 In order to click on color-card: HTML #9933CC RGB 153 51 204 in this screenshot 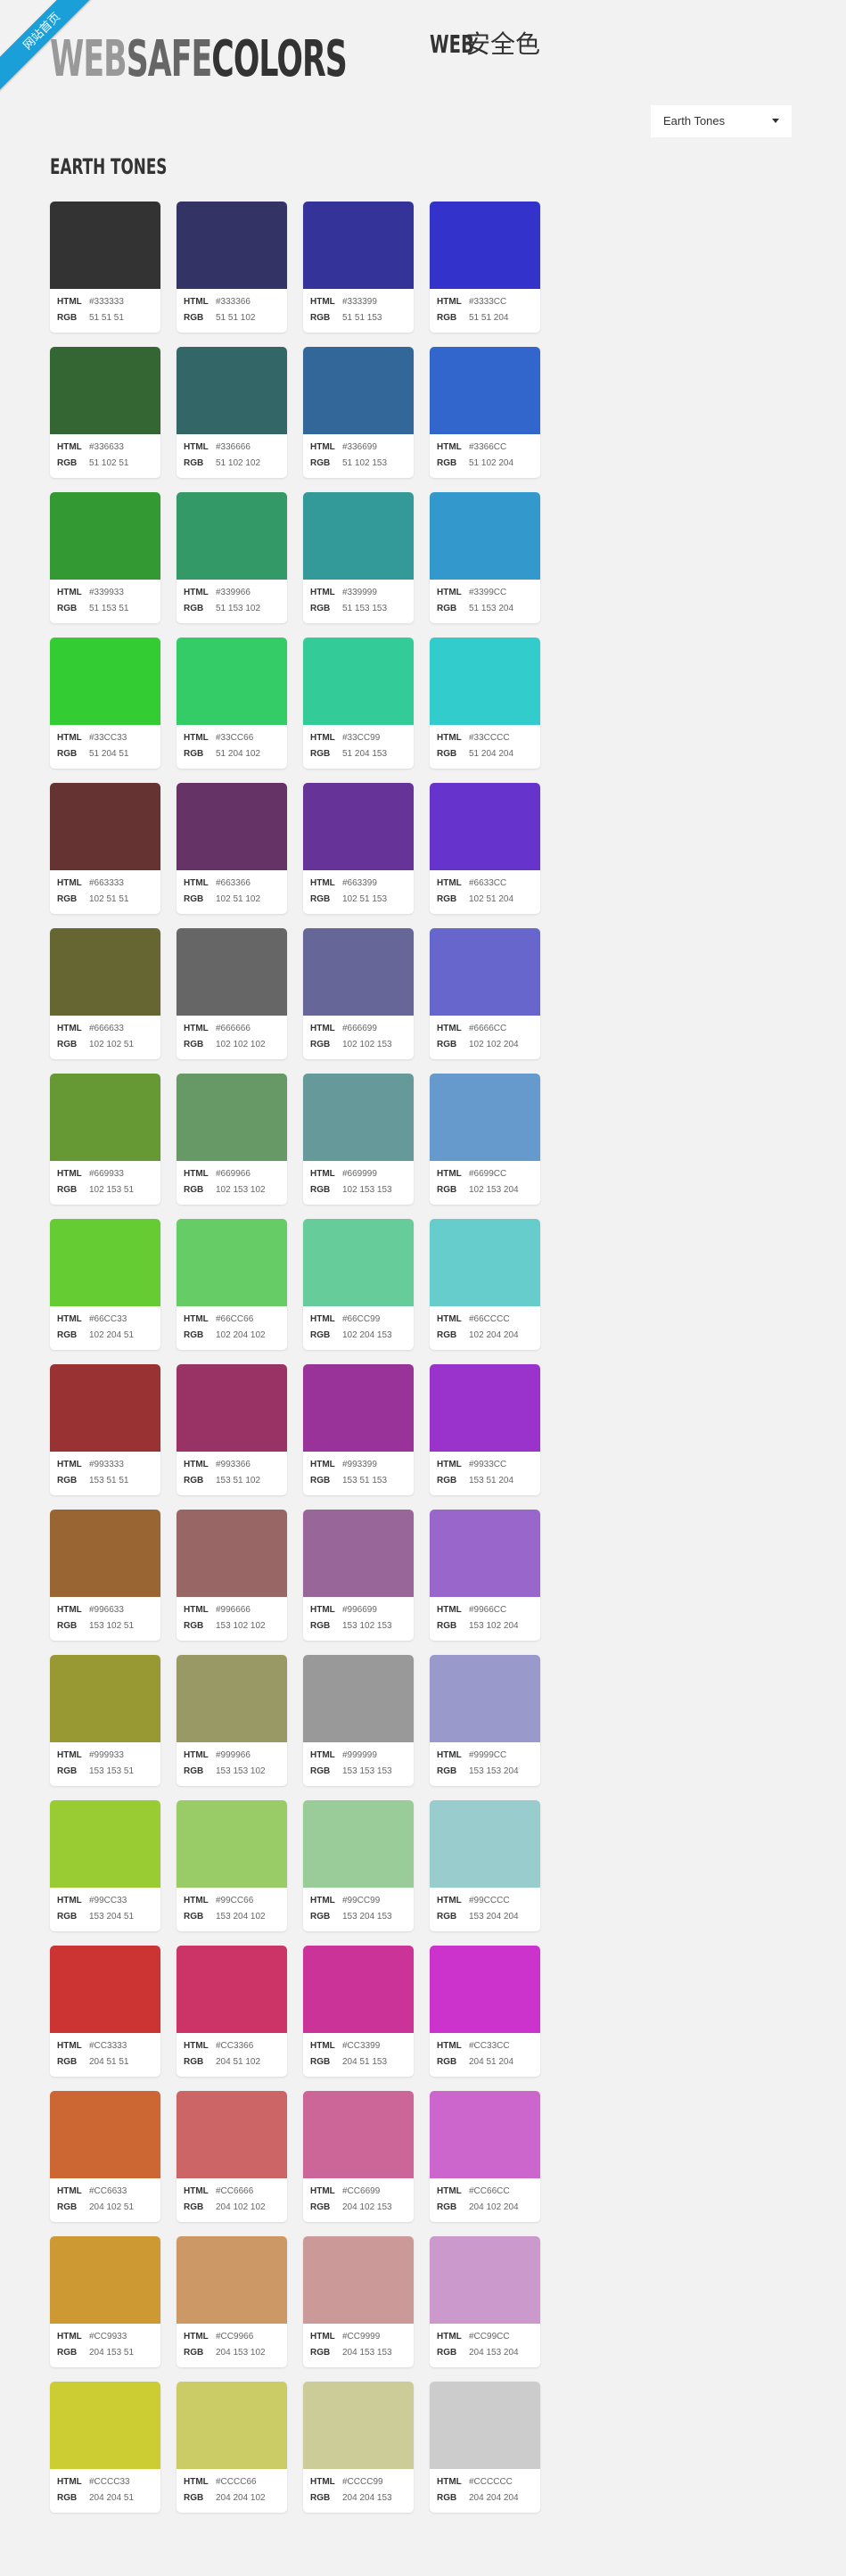, I will do `click(485, 1429)`.